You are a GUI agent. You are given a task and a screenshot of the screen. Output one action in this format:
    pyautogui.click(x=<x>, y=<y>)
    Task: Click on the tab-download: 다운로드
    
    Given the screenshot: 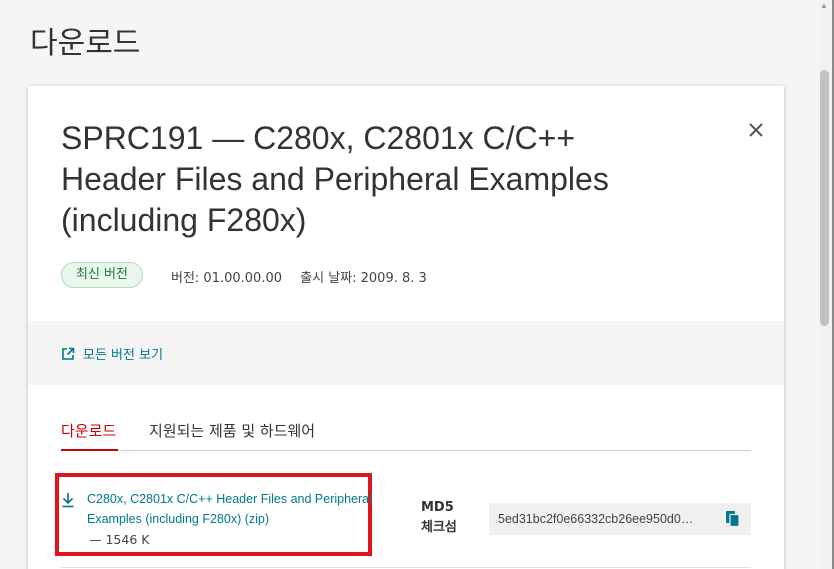 What is the action you would take?
    pyautogui.click(x=90, y=433)
    